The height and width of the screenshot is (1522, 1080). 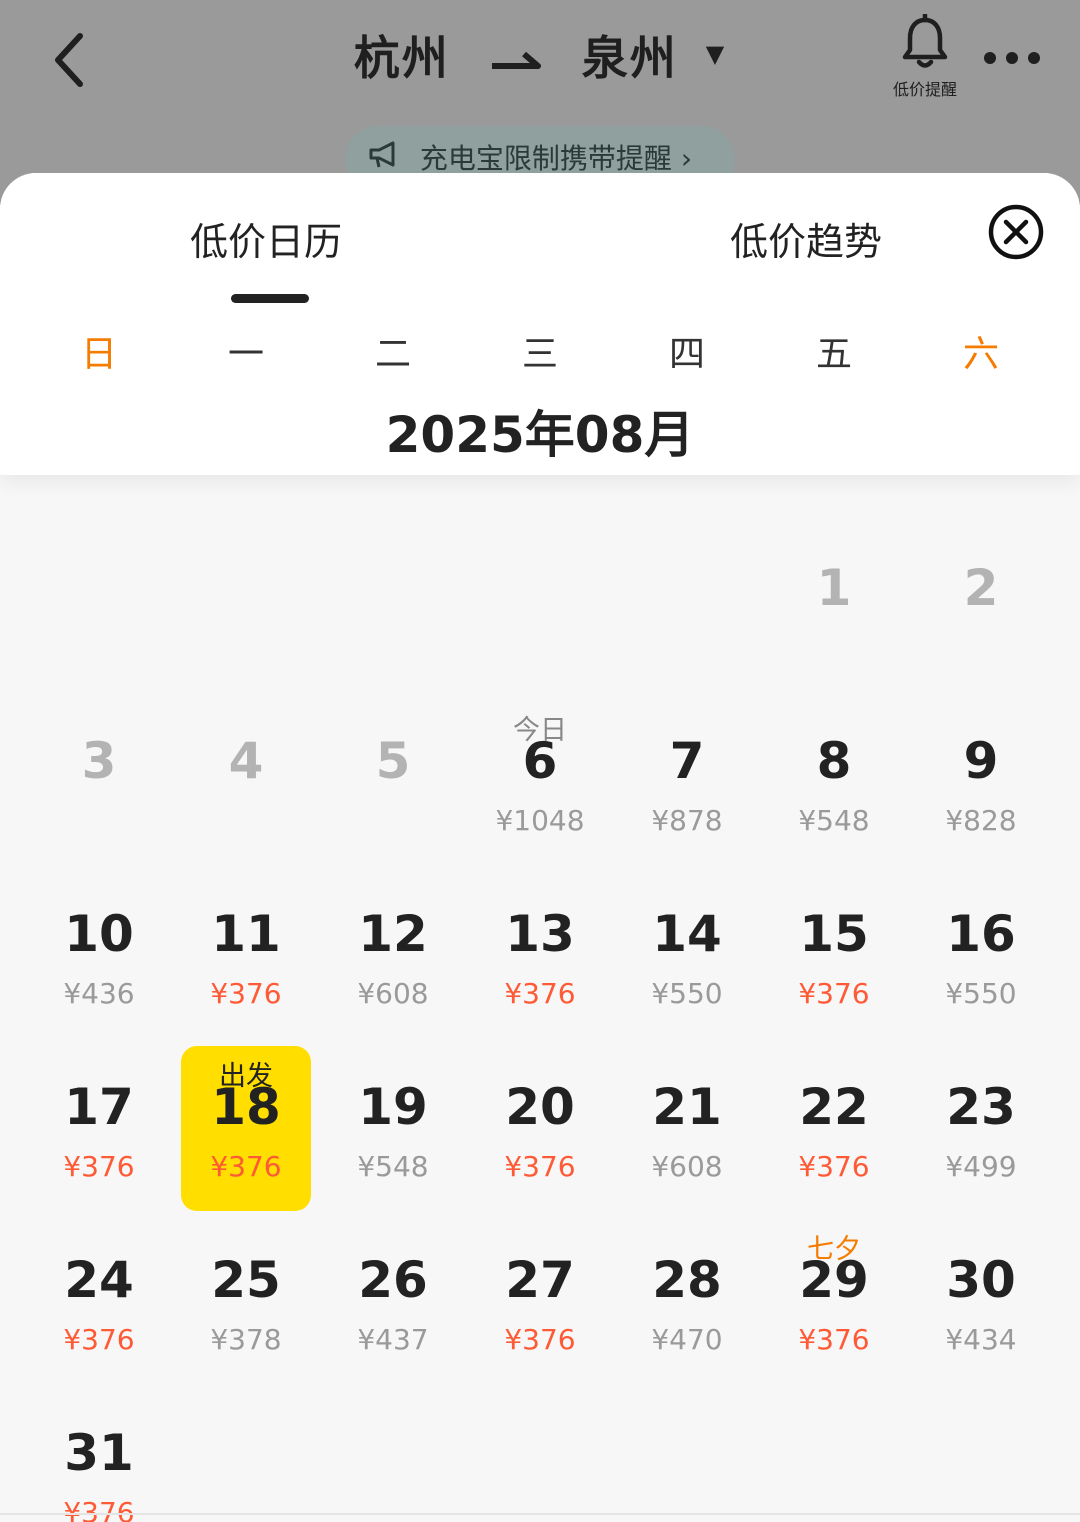 I want to click on calendar-day: 4, so click(x=246, y=782).